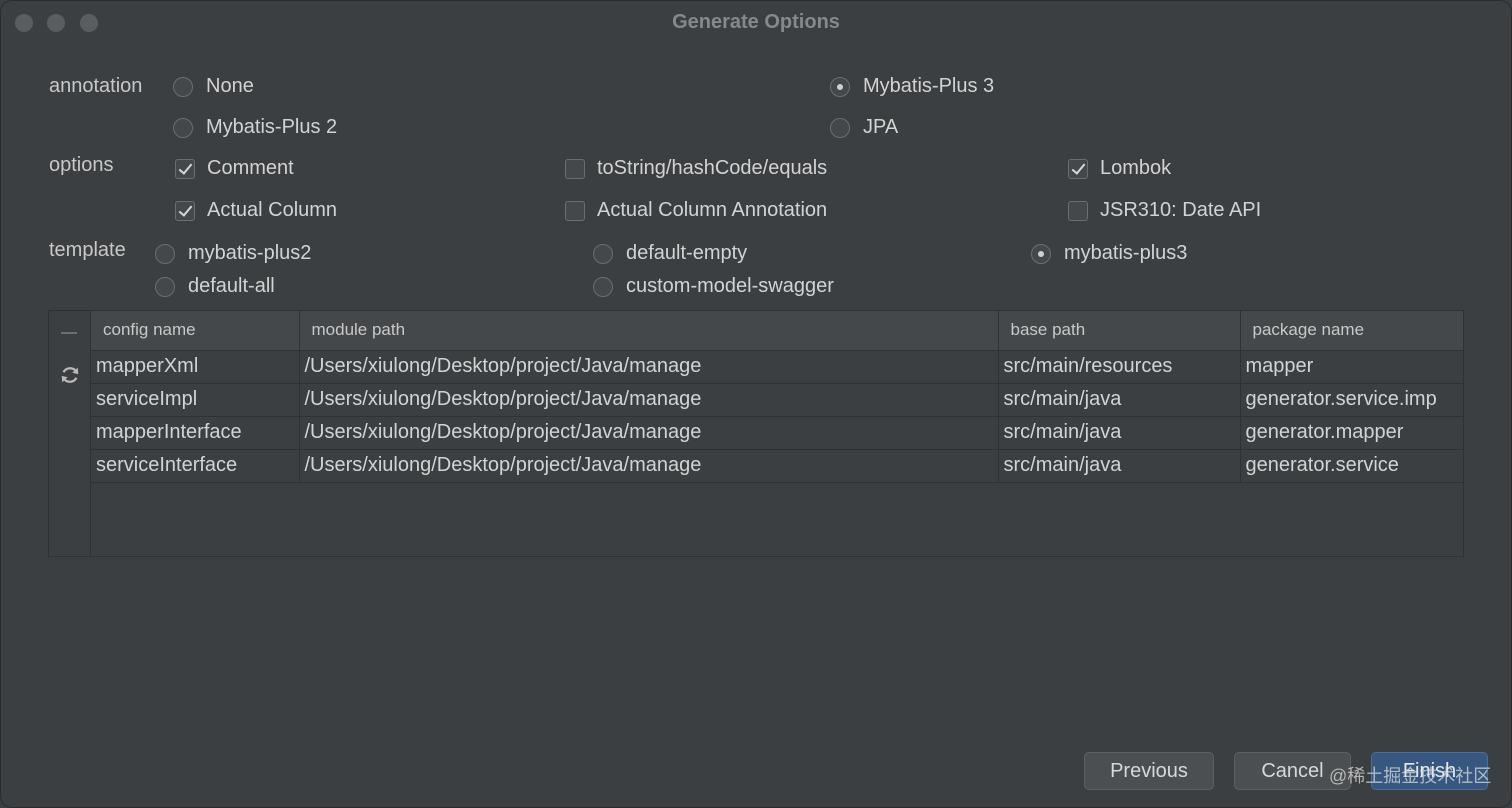 The image size is (1512, 808). I want to click on comment-option: Comment, so click(234, 168).